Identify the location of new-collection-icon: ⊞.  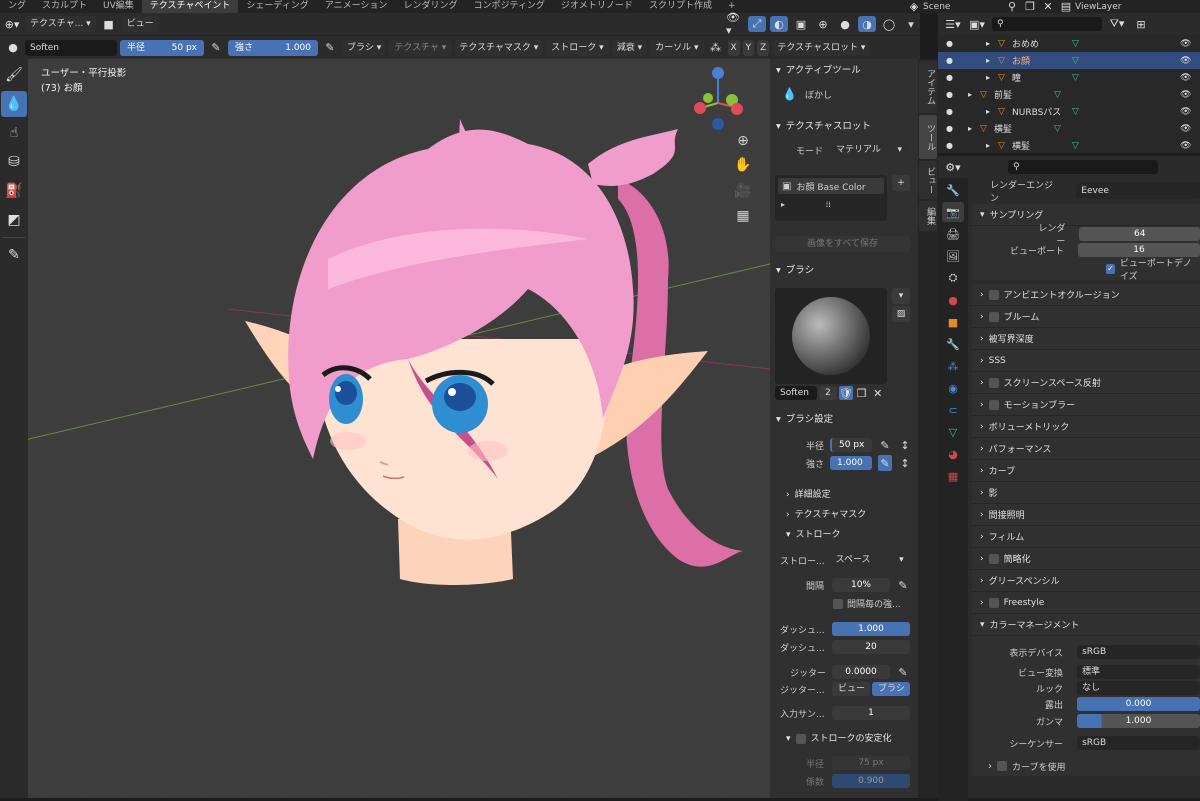
(1141, 24).